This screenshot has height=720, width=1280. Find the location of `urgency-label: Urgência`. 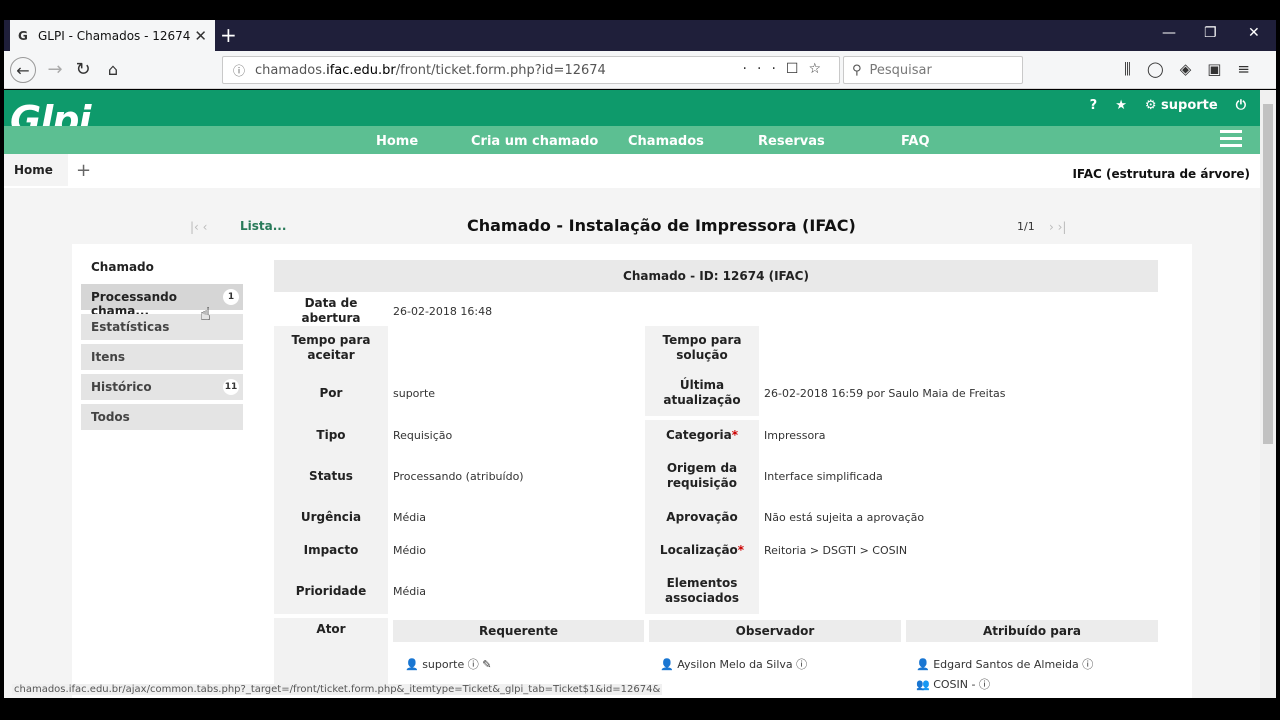

urgency-label: Urgência is located at coordinates (331, 517).